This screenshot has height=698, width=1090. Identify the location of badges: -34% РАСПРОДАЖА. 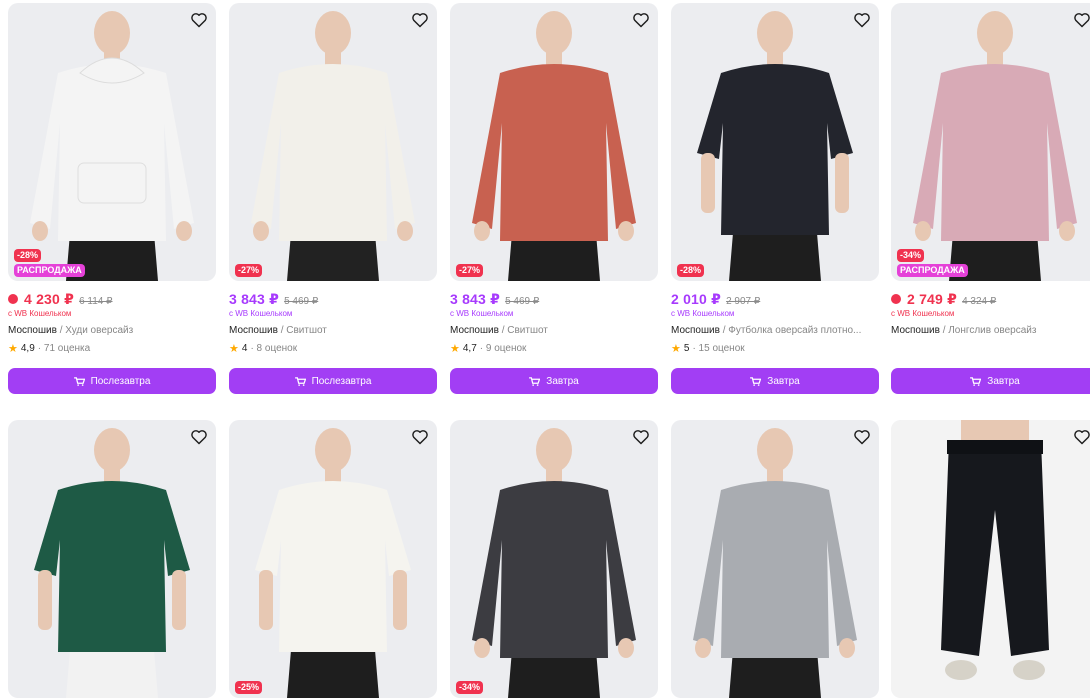
(932, 263).